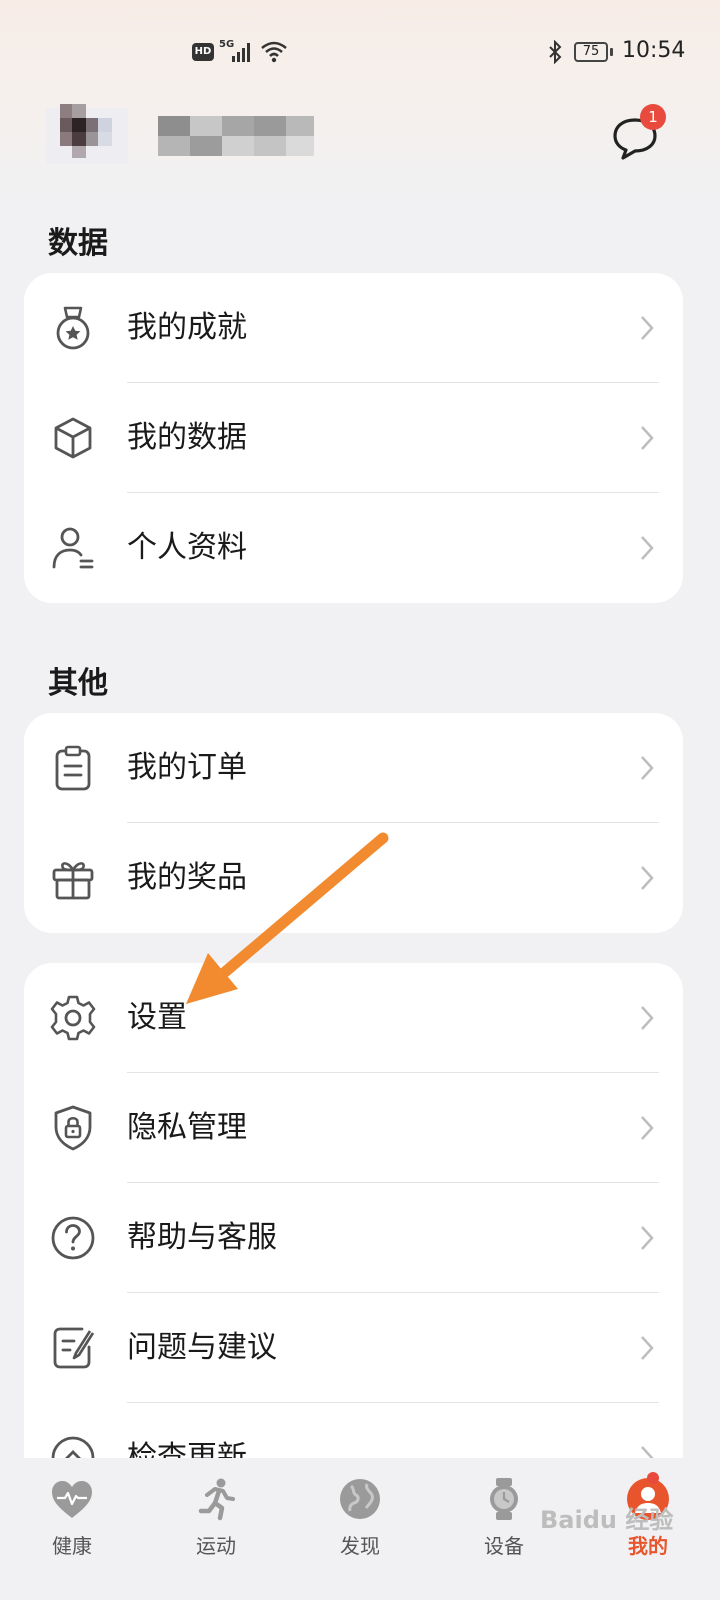 This screenshot has height=1600, width=720. I want to click on shield-lock-icon, so click(73, 1128).